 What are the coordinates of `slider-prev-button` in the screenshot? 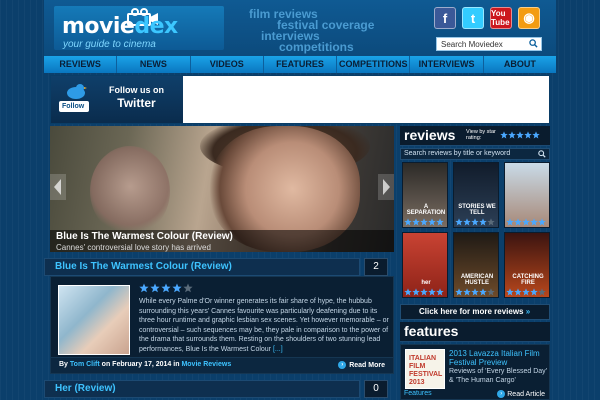 It's located at (58, 187).